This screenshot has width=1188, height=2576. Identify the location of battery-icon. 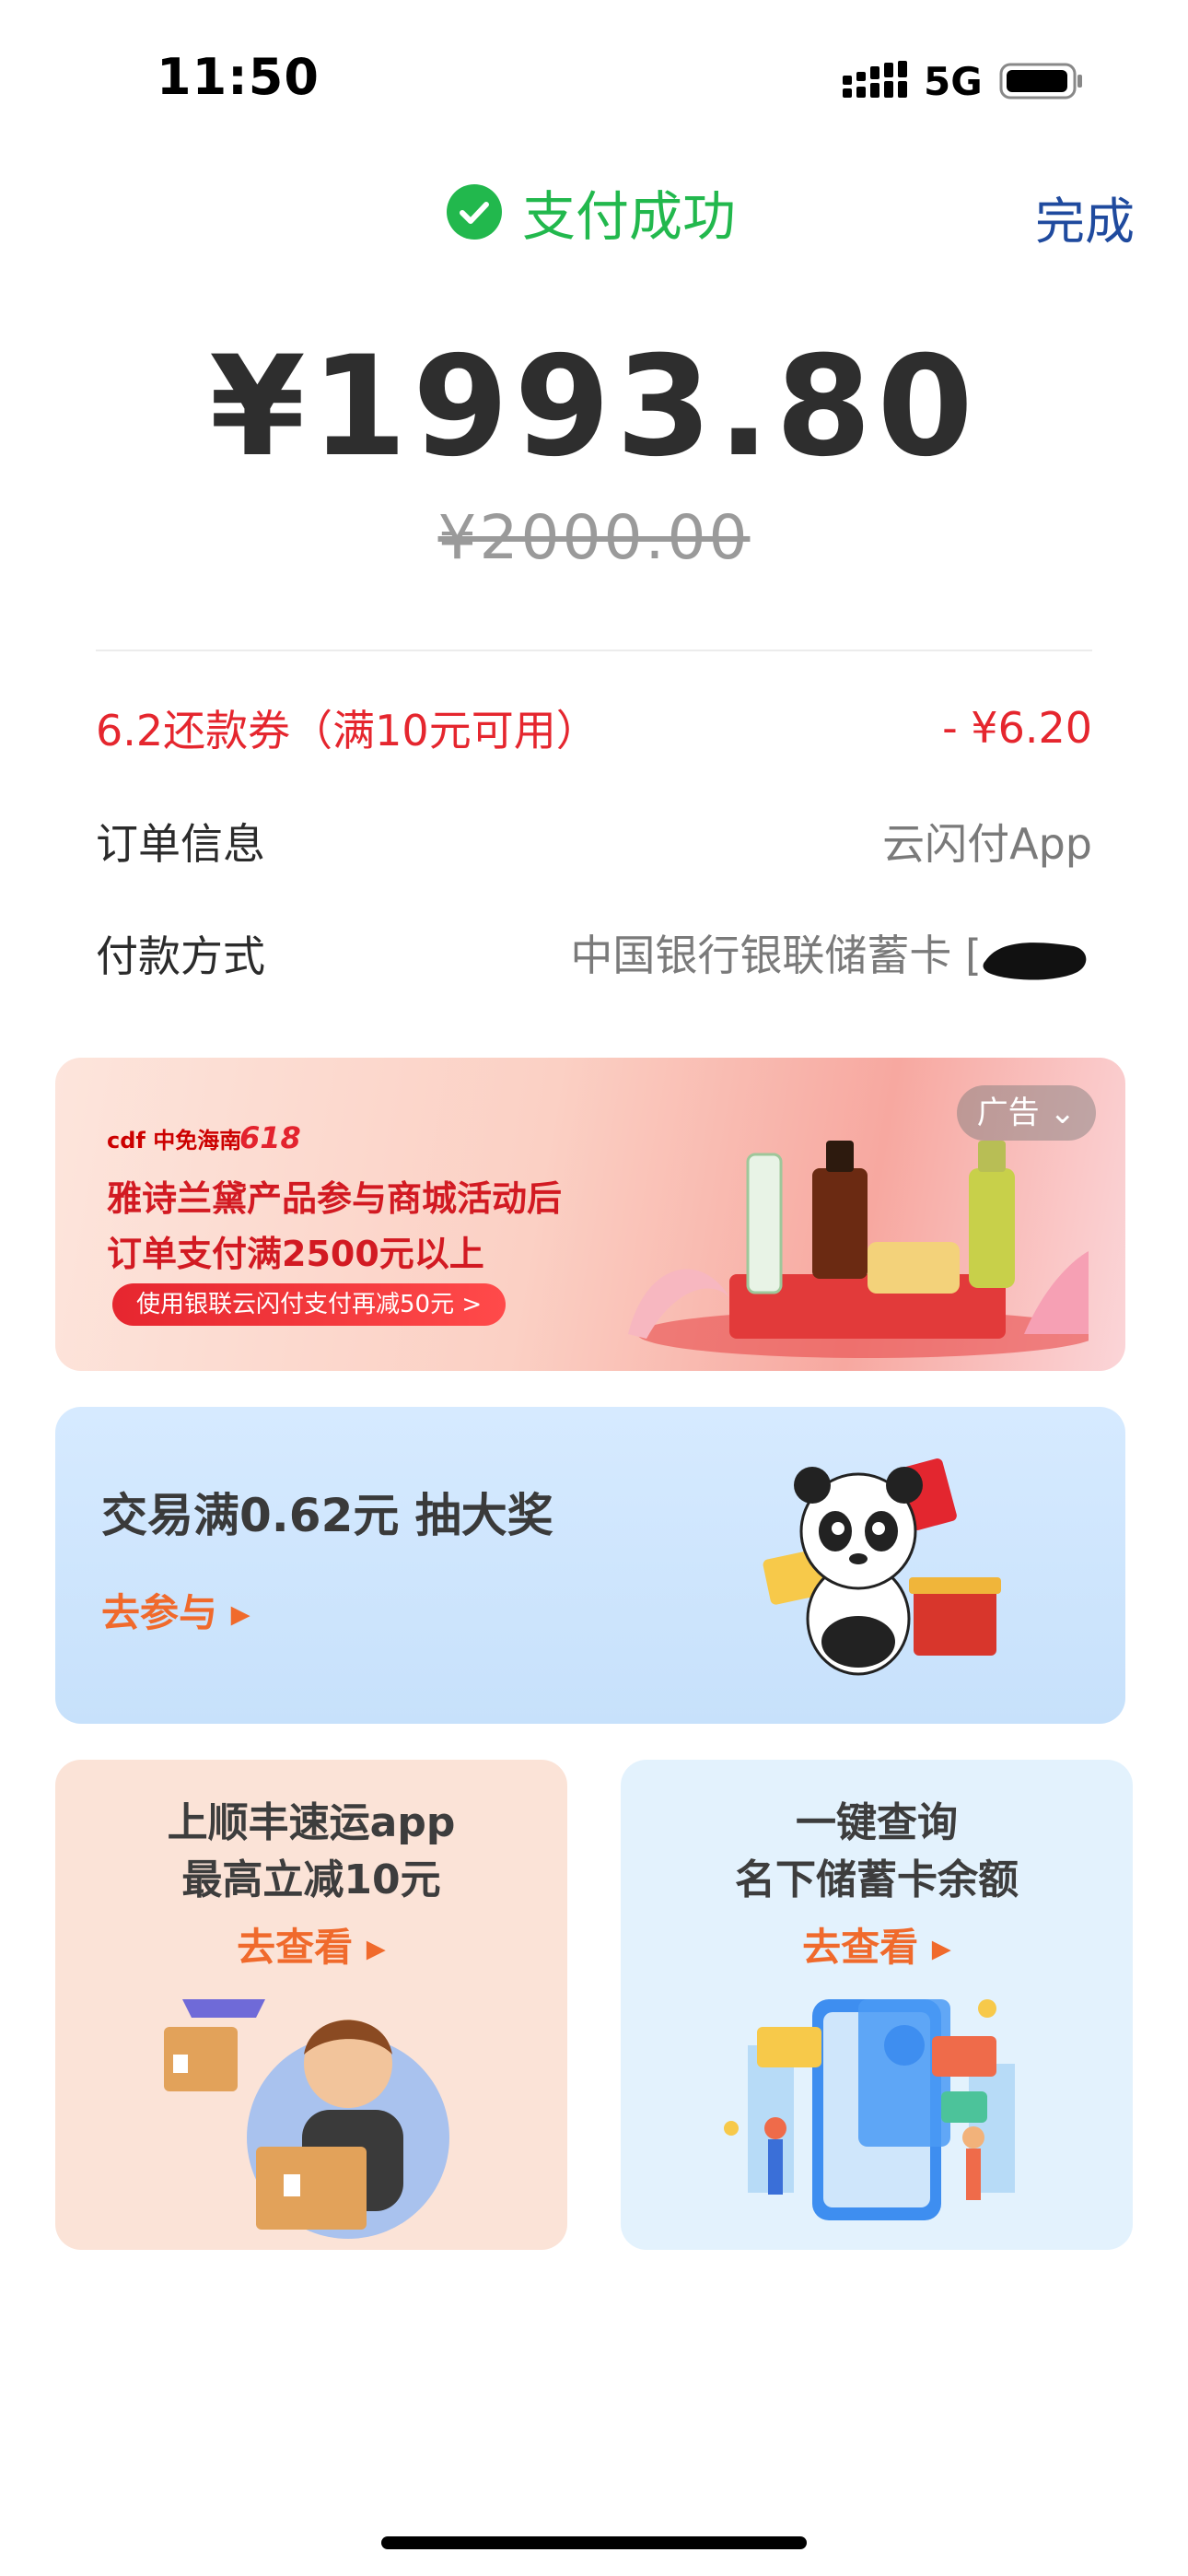
(1040, 81).